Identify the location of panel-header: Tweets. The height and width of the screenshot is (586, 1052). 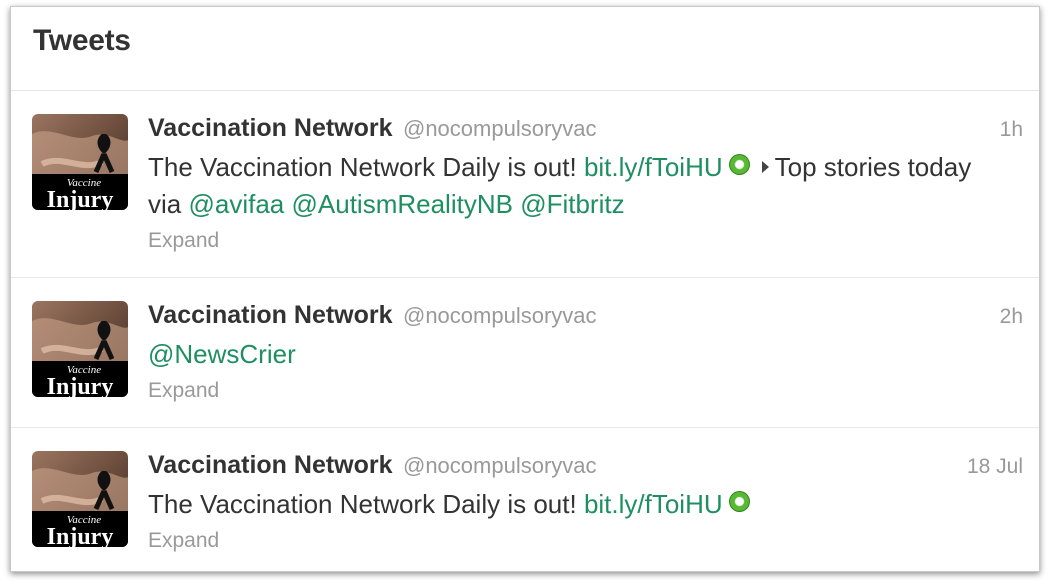
(525, 49).